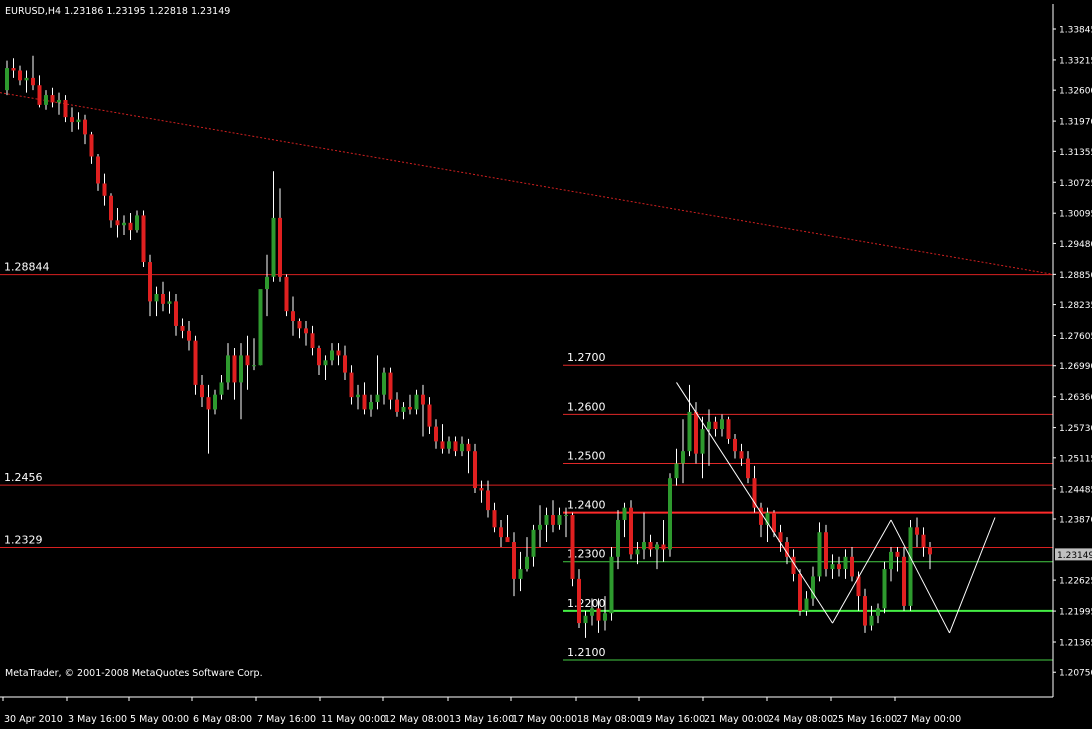 This screenshot has height=729, width=1092. I want to click on x-tick-label: 11 May 00:00, so click(353, 719).